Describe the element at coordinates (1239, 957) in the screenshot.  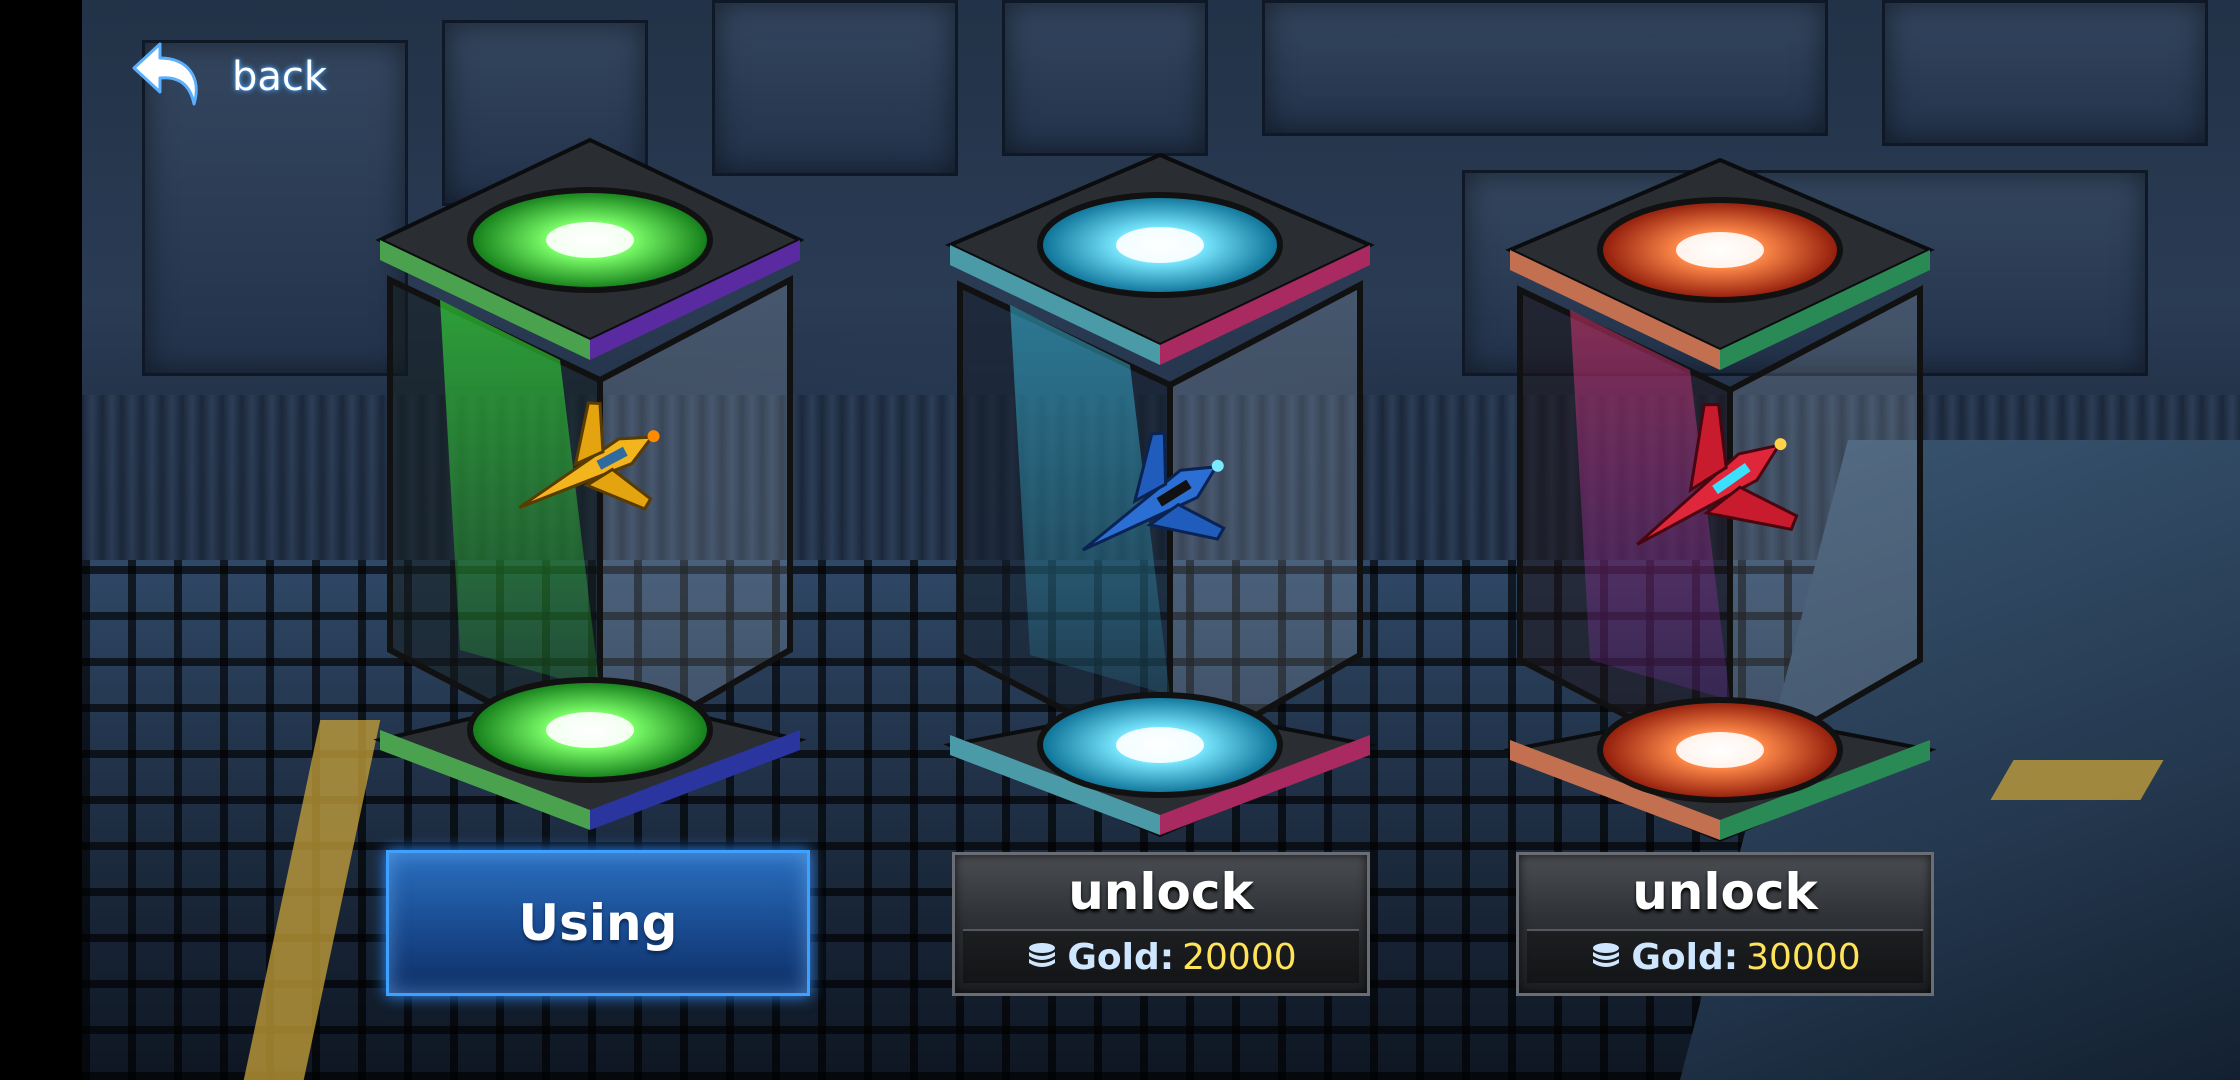
I see `gold-price: 20000` at that location.